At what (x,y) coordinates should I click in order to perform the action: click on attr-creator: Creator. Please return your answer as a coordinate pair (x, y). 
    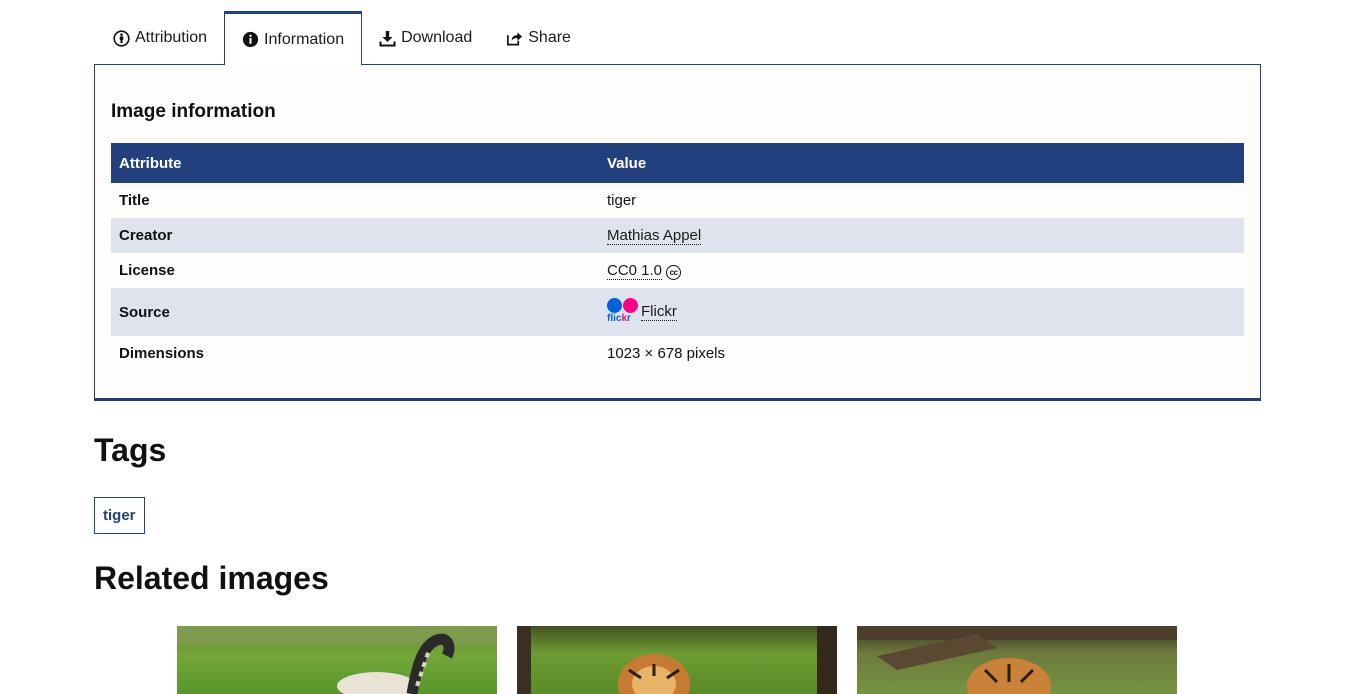
    Looking at the image, I should click on (355, 235).